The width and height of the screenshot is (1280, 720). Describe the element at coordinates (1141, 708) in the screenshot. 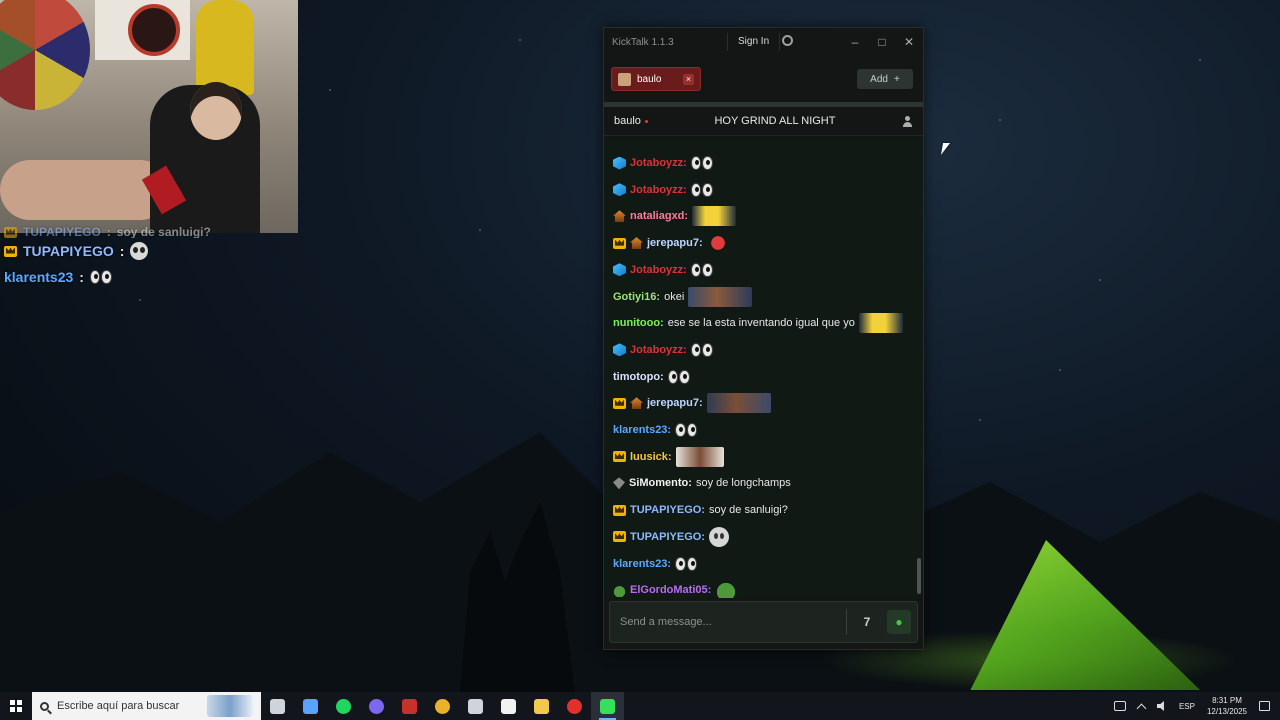

I see `chevron-up-icon` at that location.